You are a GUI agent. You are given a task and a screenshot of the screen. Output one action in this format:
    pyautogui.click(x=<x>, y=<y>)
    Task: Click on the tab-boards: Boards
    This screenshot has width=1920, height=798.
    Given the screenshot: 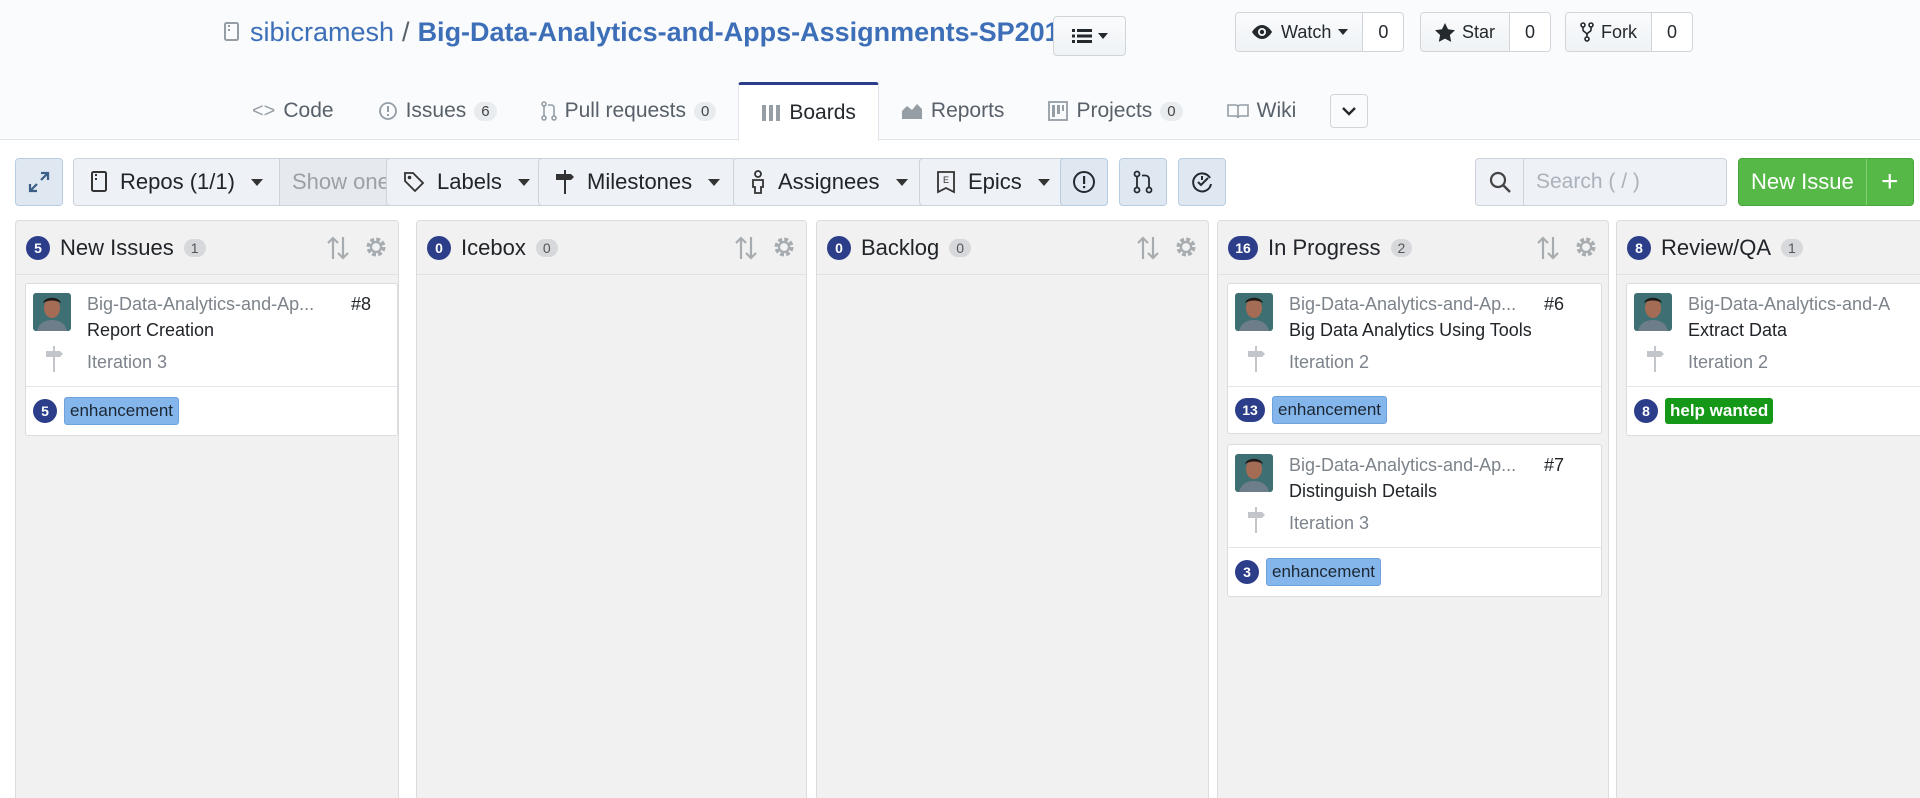 What is the action you would take?
    pyautogui.click(x=808, y=111)
    